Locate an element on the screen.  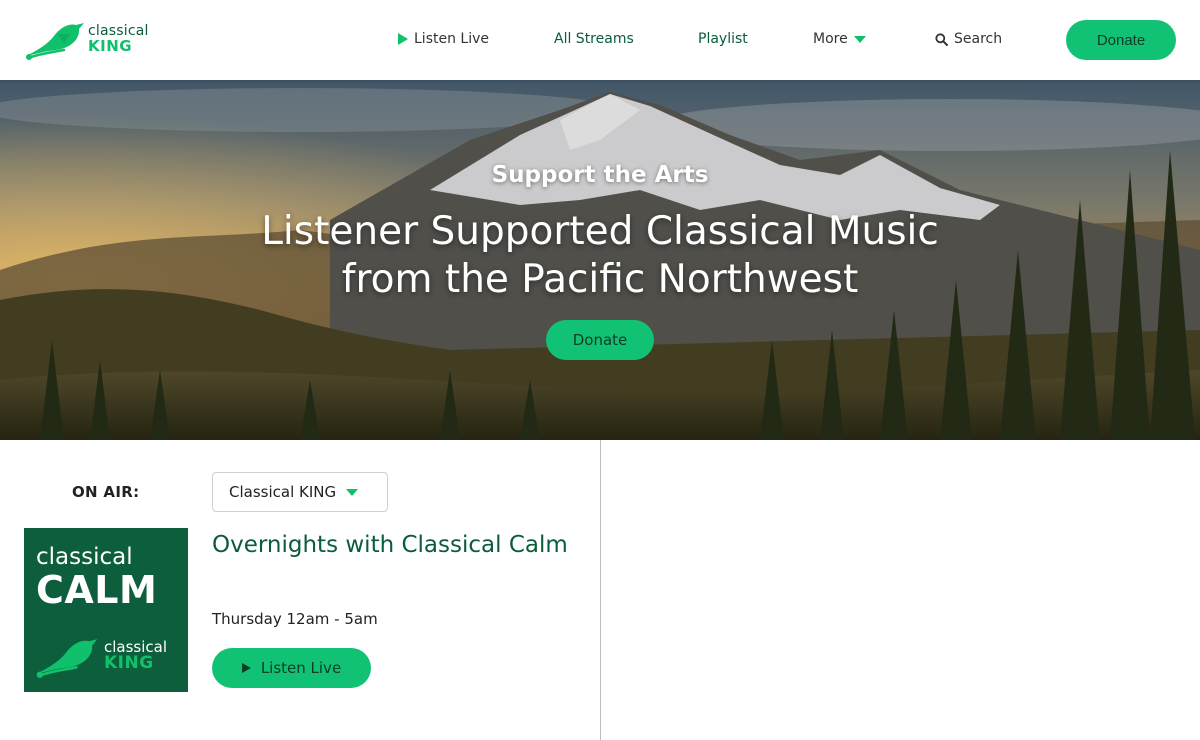
on-air-label: ON AIR: is located at coordinates (106, 492).